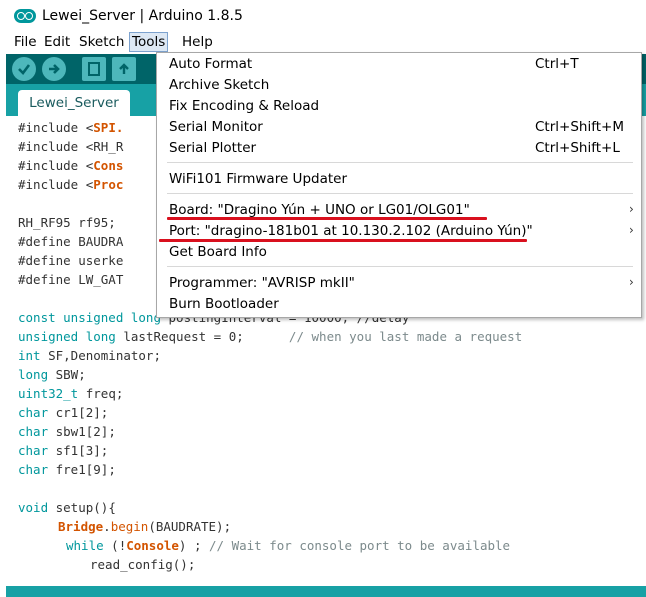 The height and width of the screenshot is (597, 646). What do you see at coordinates (326, 591) in the screenshot?
I see `status-bar` at bounding box center [326, 591].